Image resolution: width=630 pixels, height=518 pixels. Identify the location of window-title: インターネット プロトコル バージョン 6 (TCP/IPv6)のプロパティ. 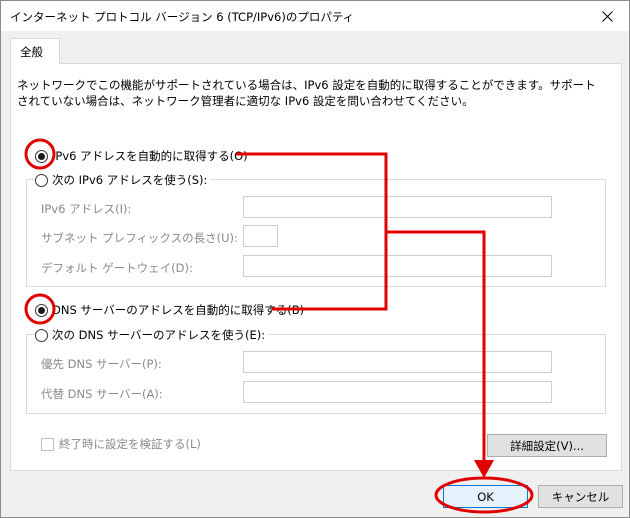
(182, 17).